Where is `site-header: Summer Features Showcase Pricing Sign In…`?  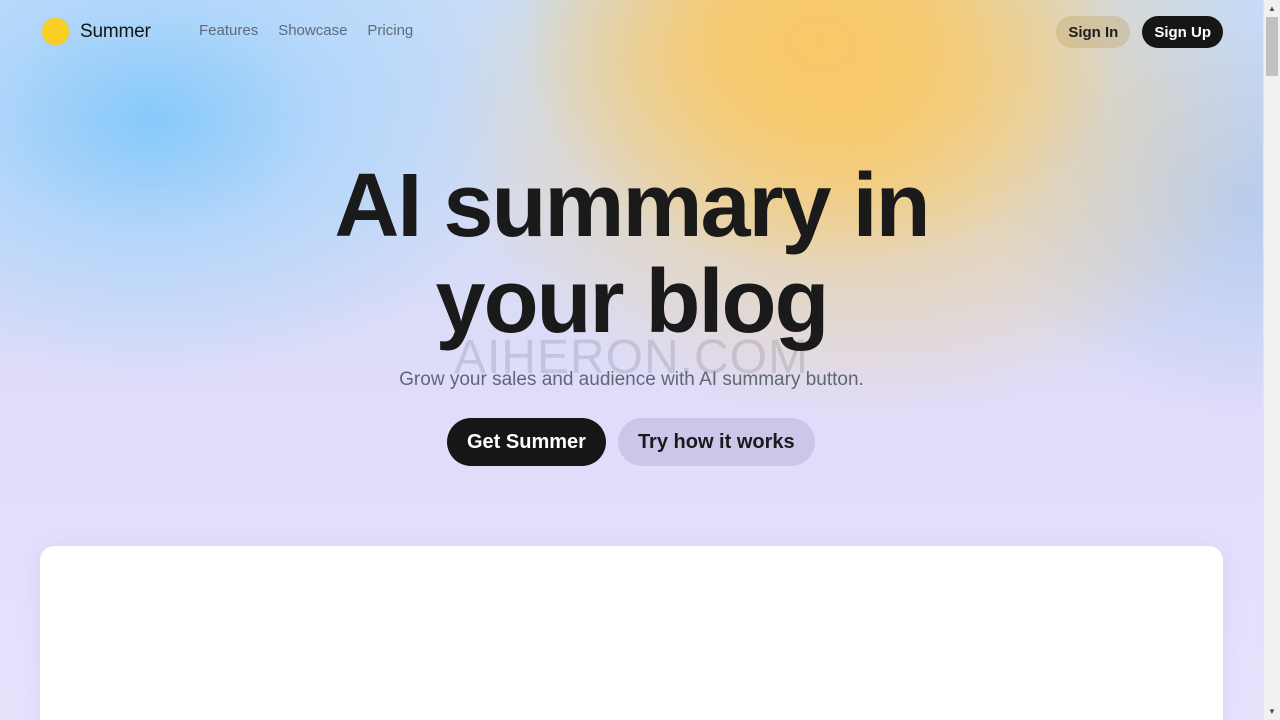
site-header: Summer Features Showcase Pricing Sign In… is located at coordinates (631, 32).